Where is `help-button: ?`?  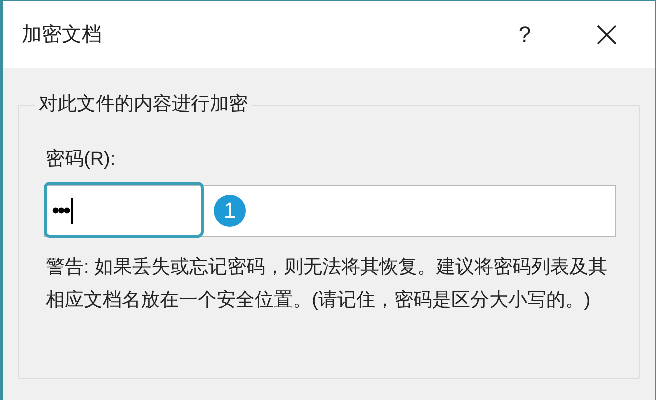 help-button: ? is located at coordinates (525, 34).